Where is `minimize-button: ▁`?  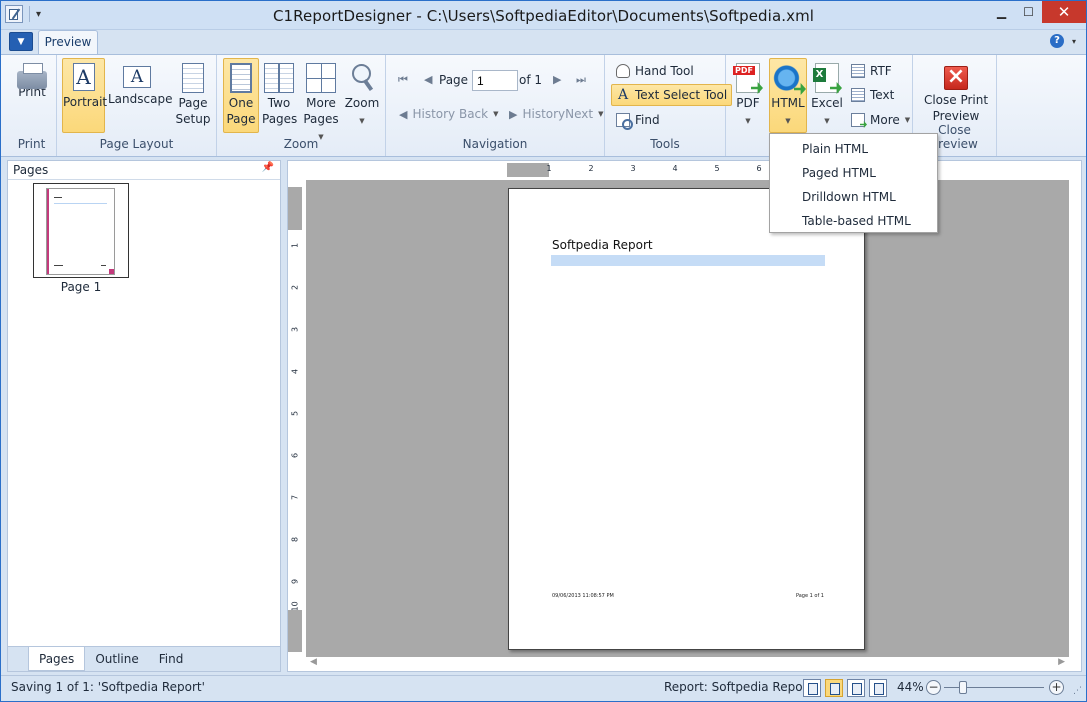
minimize-button: ▁ is located at coordinates (1001, 12).